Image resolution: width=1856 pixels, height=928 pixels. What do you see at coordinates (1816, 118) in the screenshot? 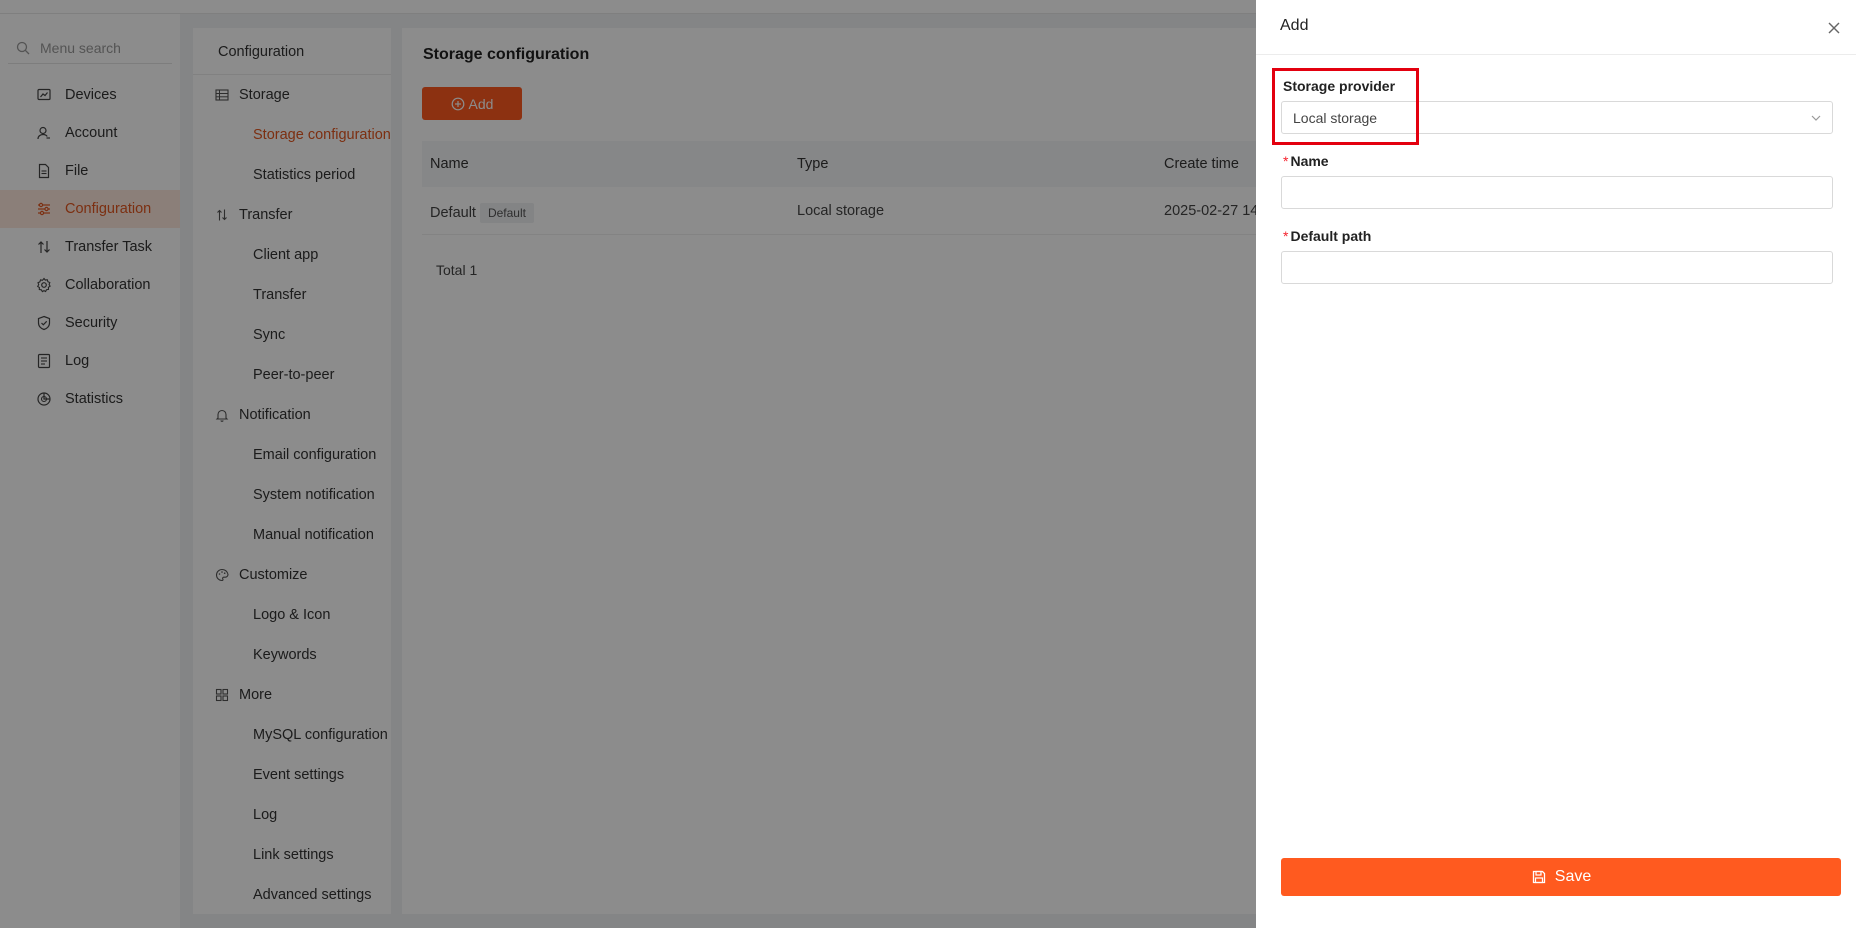
I see `chevron-down-icon` at bounding box center [1816, 118].